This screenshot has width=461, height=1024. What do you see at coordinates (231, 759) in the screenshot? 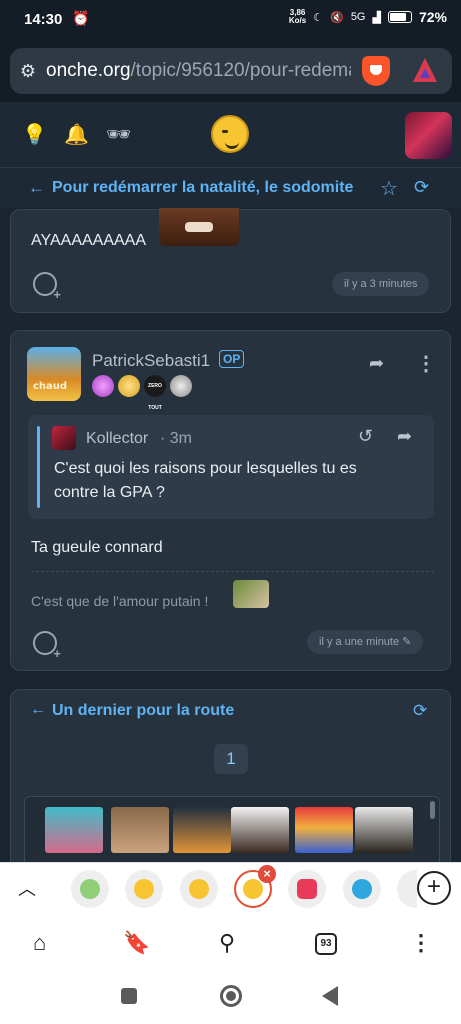
I see `page-button: 1` at bounding box center [231, 759].